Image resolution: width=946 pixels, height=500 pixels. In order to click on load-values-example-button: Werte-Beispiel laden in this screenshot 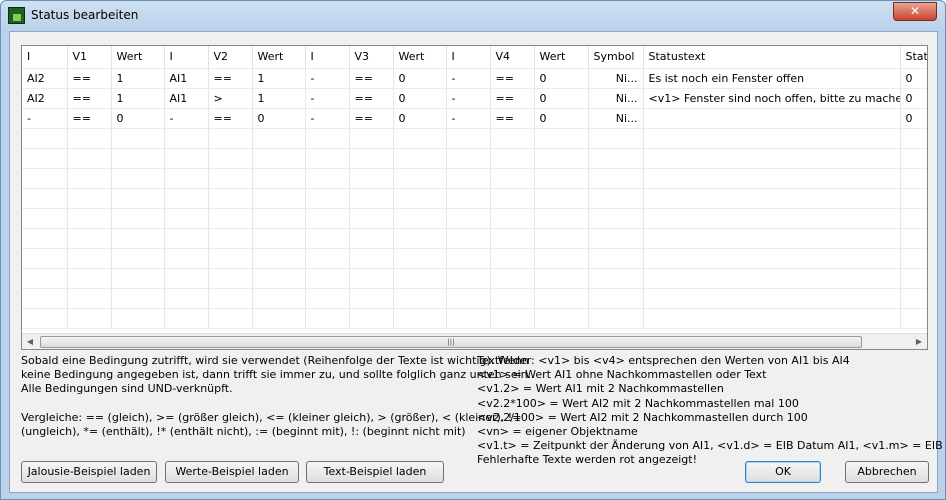, I will do `click(232, 472)`.